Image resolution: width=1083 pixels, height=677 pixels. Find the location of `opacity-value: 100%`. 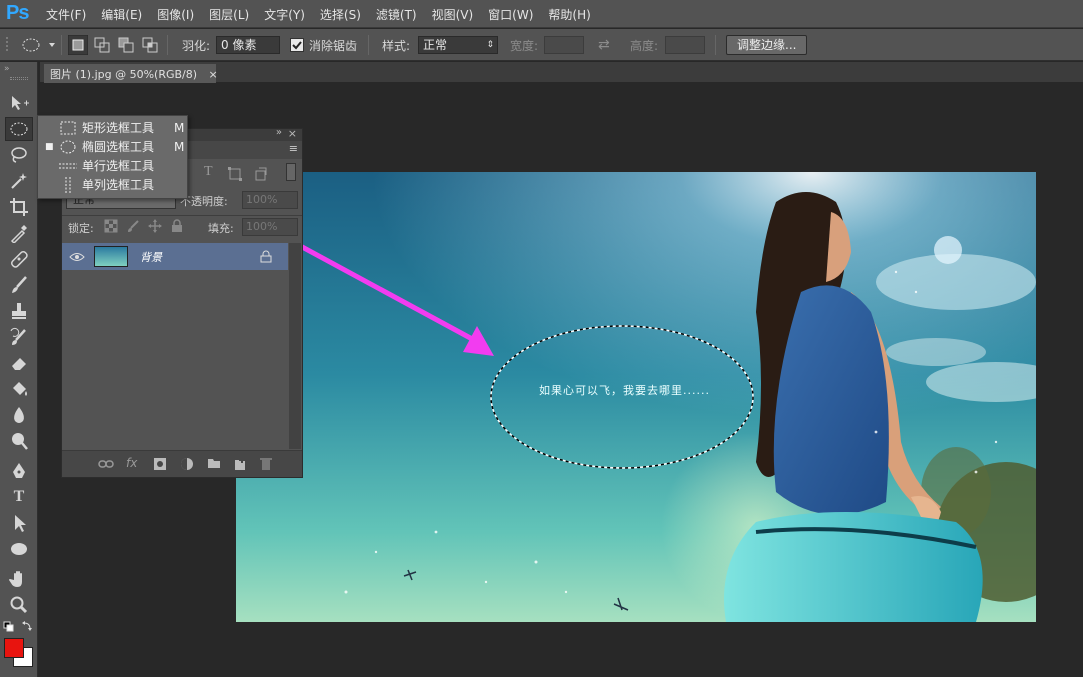

opacity-value: 100% is located at coordinates (262, 199).